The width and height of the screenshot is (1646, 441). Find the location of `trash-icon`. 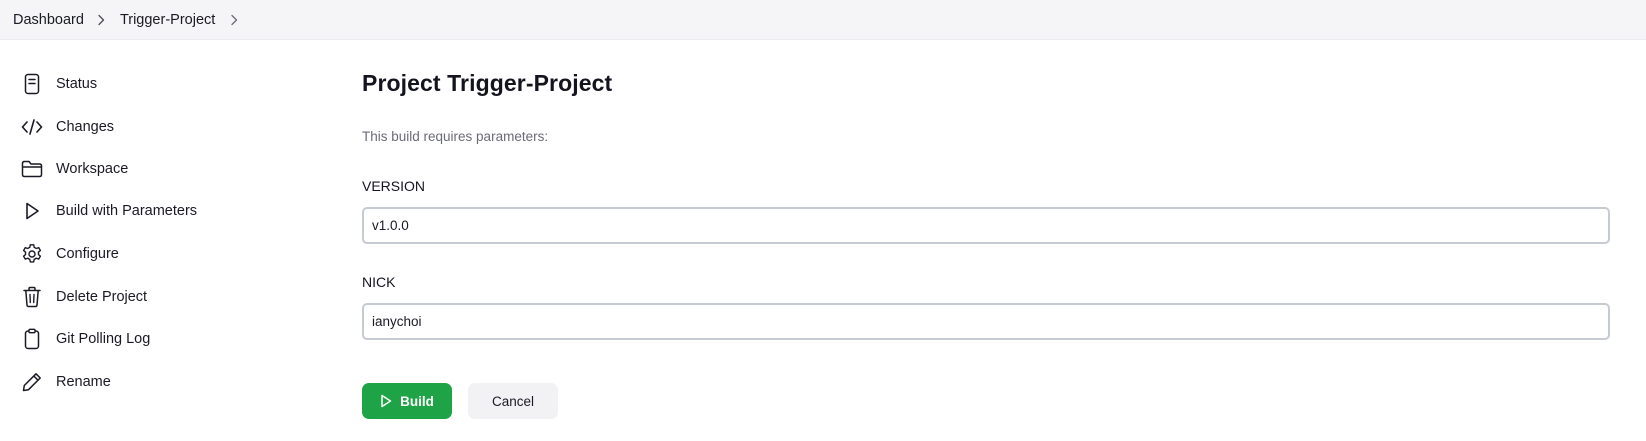

trash-icon is located at coordinates (32, 297).